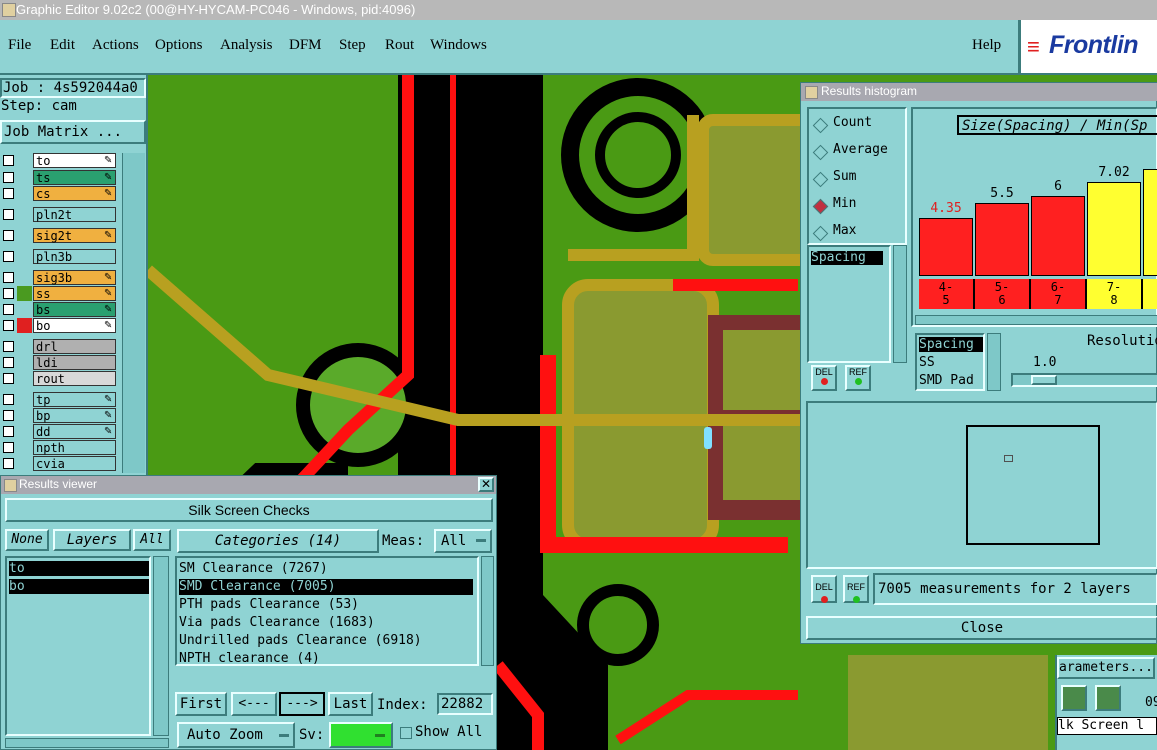 This screenshot has width=1157, height=750. Describe the element at coordinates (254, 704) in the screenshot. I see `prev-button: <---` at that location.